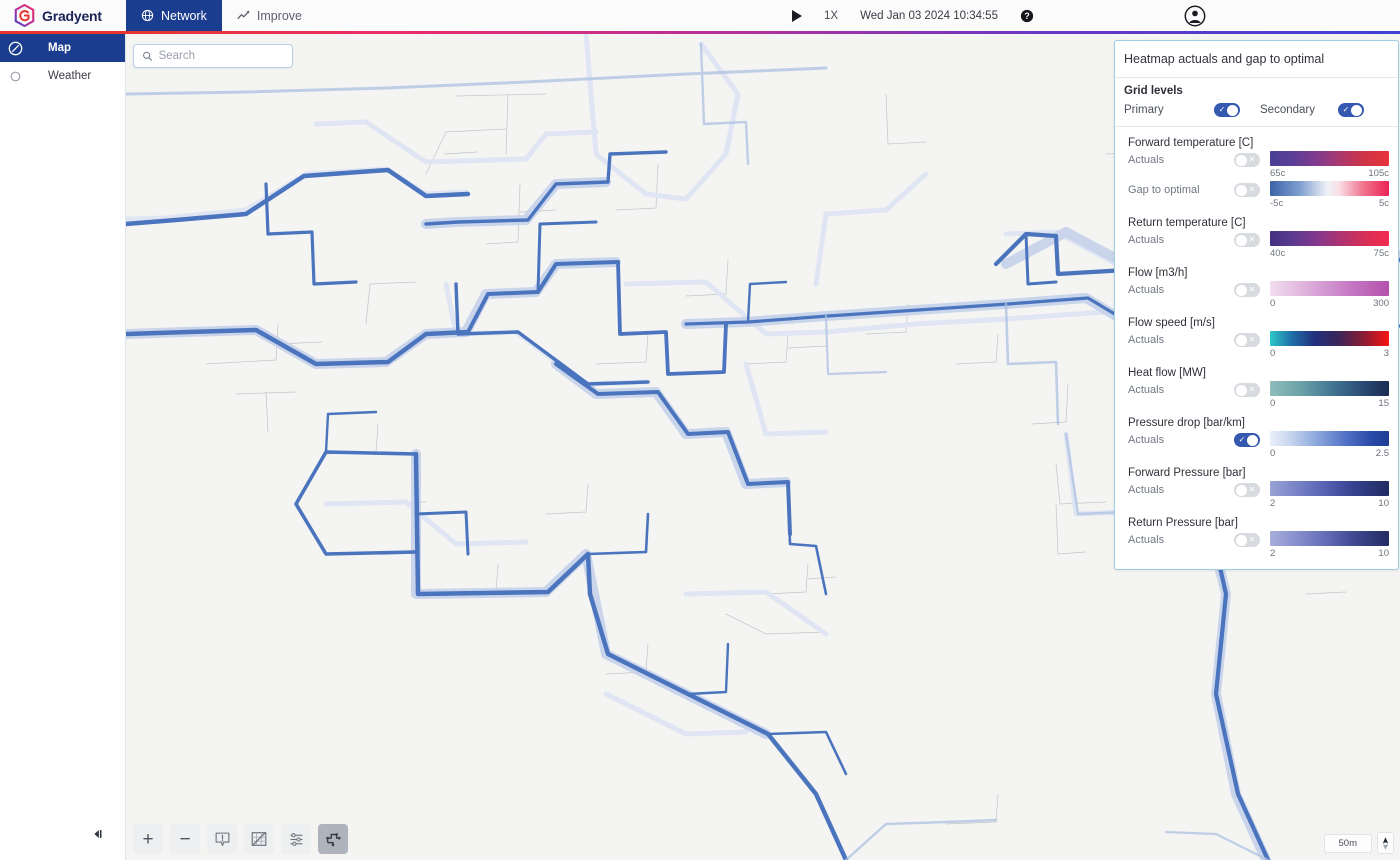 Image resolution: width=1400 pixels, height=860 pixels. What do you see at coordinates (279, 15) in the screenshot?
I see `tab-improve-label: Improve` at bounding box center [279, 15].